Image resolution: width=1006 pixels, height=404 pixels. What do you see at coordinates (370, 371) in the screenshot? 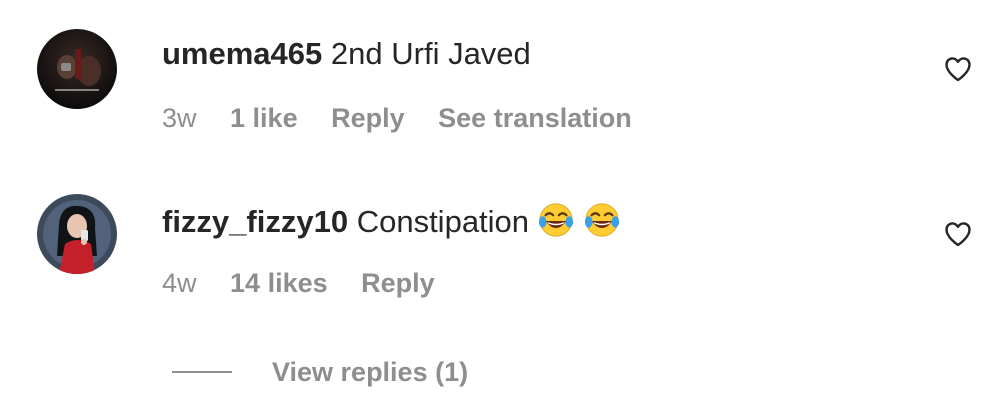
I see `view-replies-label: View replies (1)` at bounding box center [370, 371].